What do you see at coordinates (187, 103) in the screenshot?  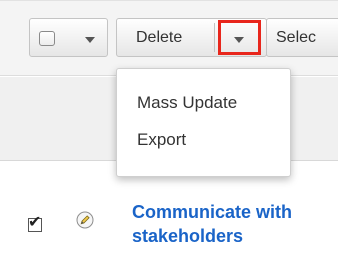 I see `menu-item-mass-update: Mass Update` at bounding box center [187, 103].